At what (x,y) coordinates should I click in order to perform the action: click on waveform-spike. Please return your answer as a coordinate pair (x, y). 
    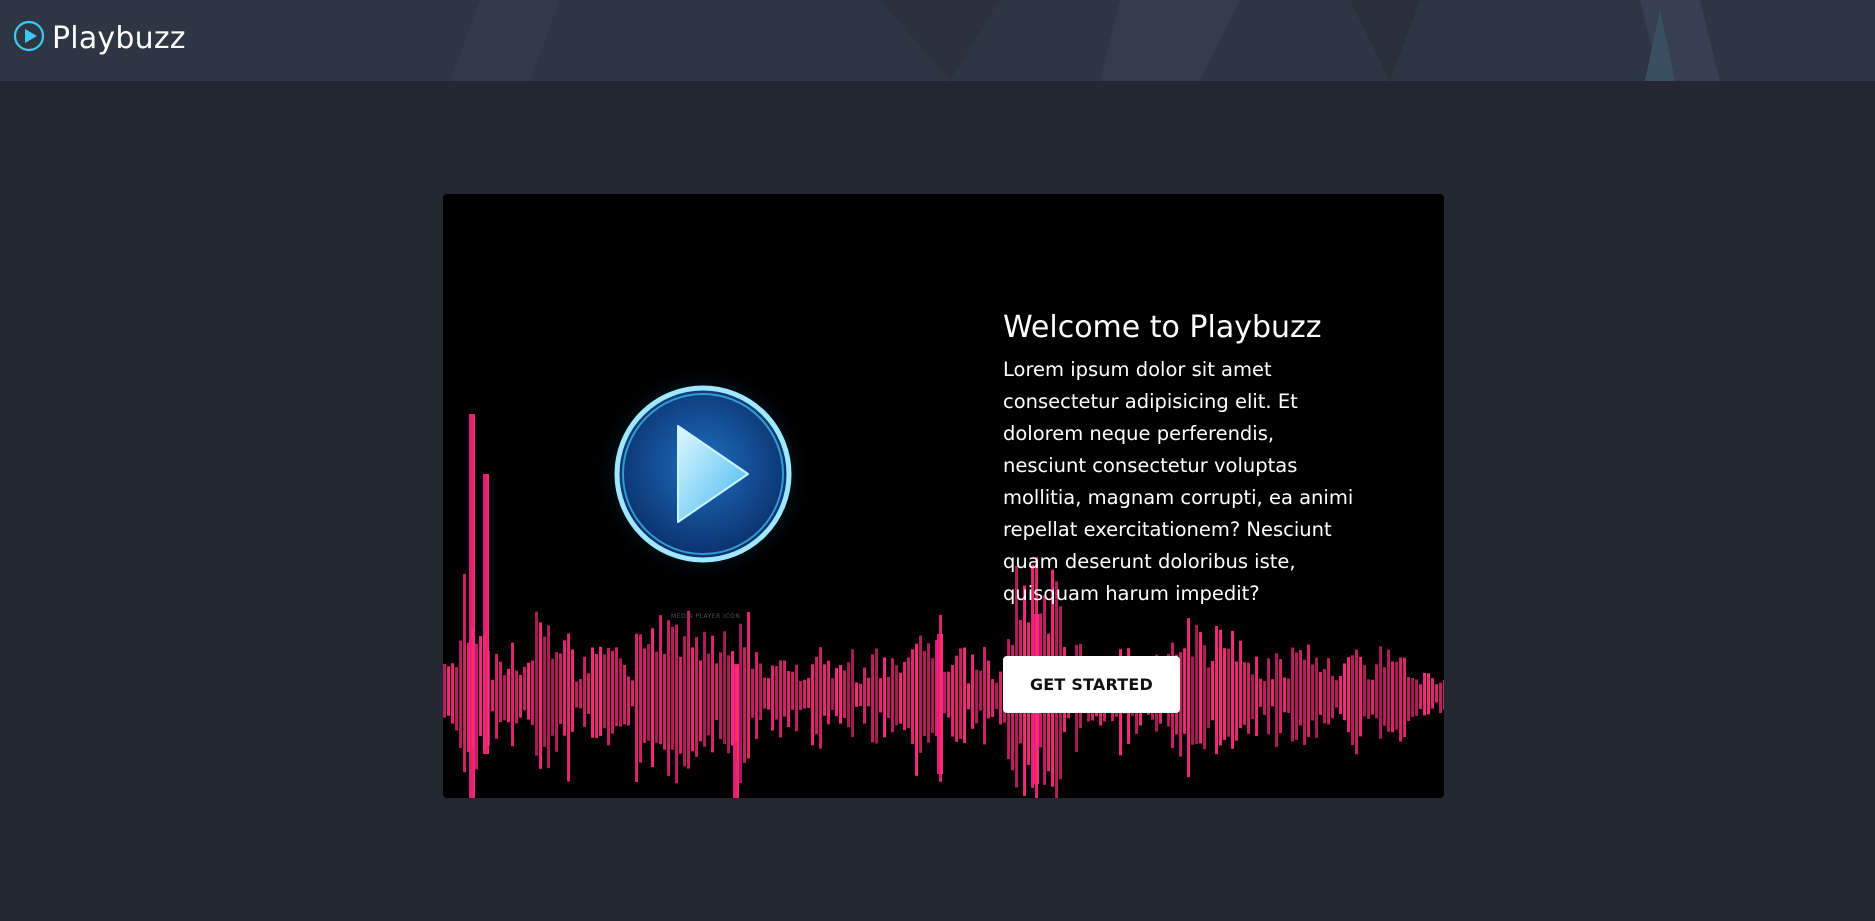
    Looking at the image, I should click on (486, 614).